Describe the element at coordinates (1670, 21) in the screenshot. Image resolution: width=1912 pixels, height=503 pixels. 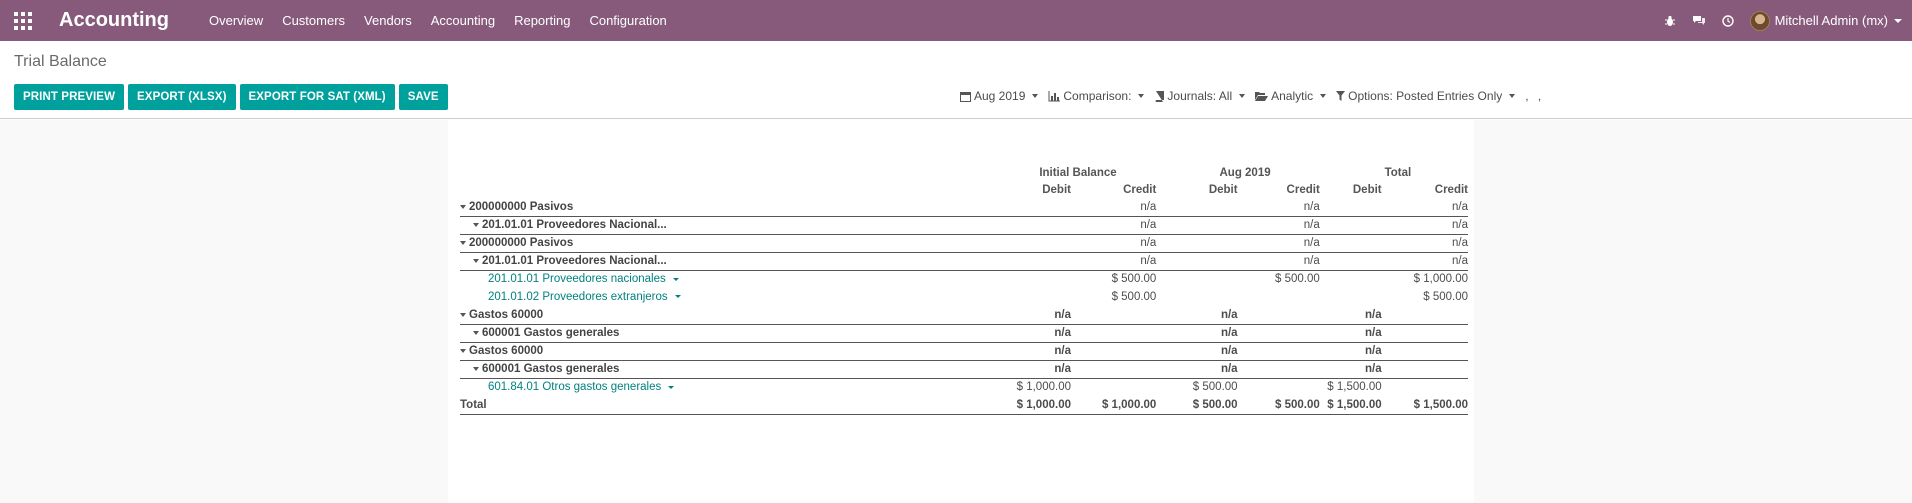
I see `bug-icon` at that location.